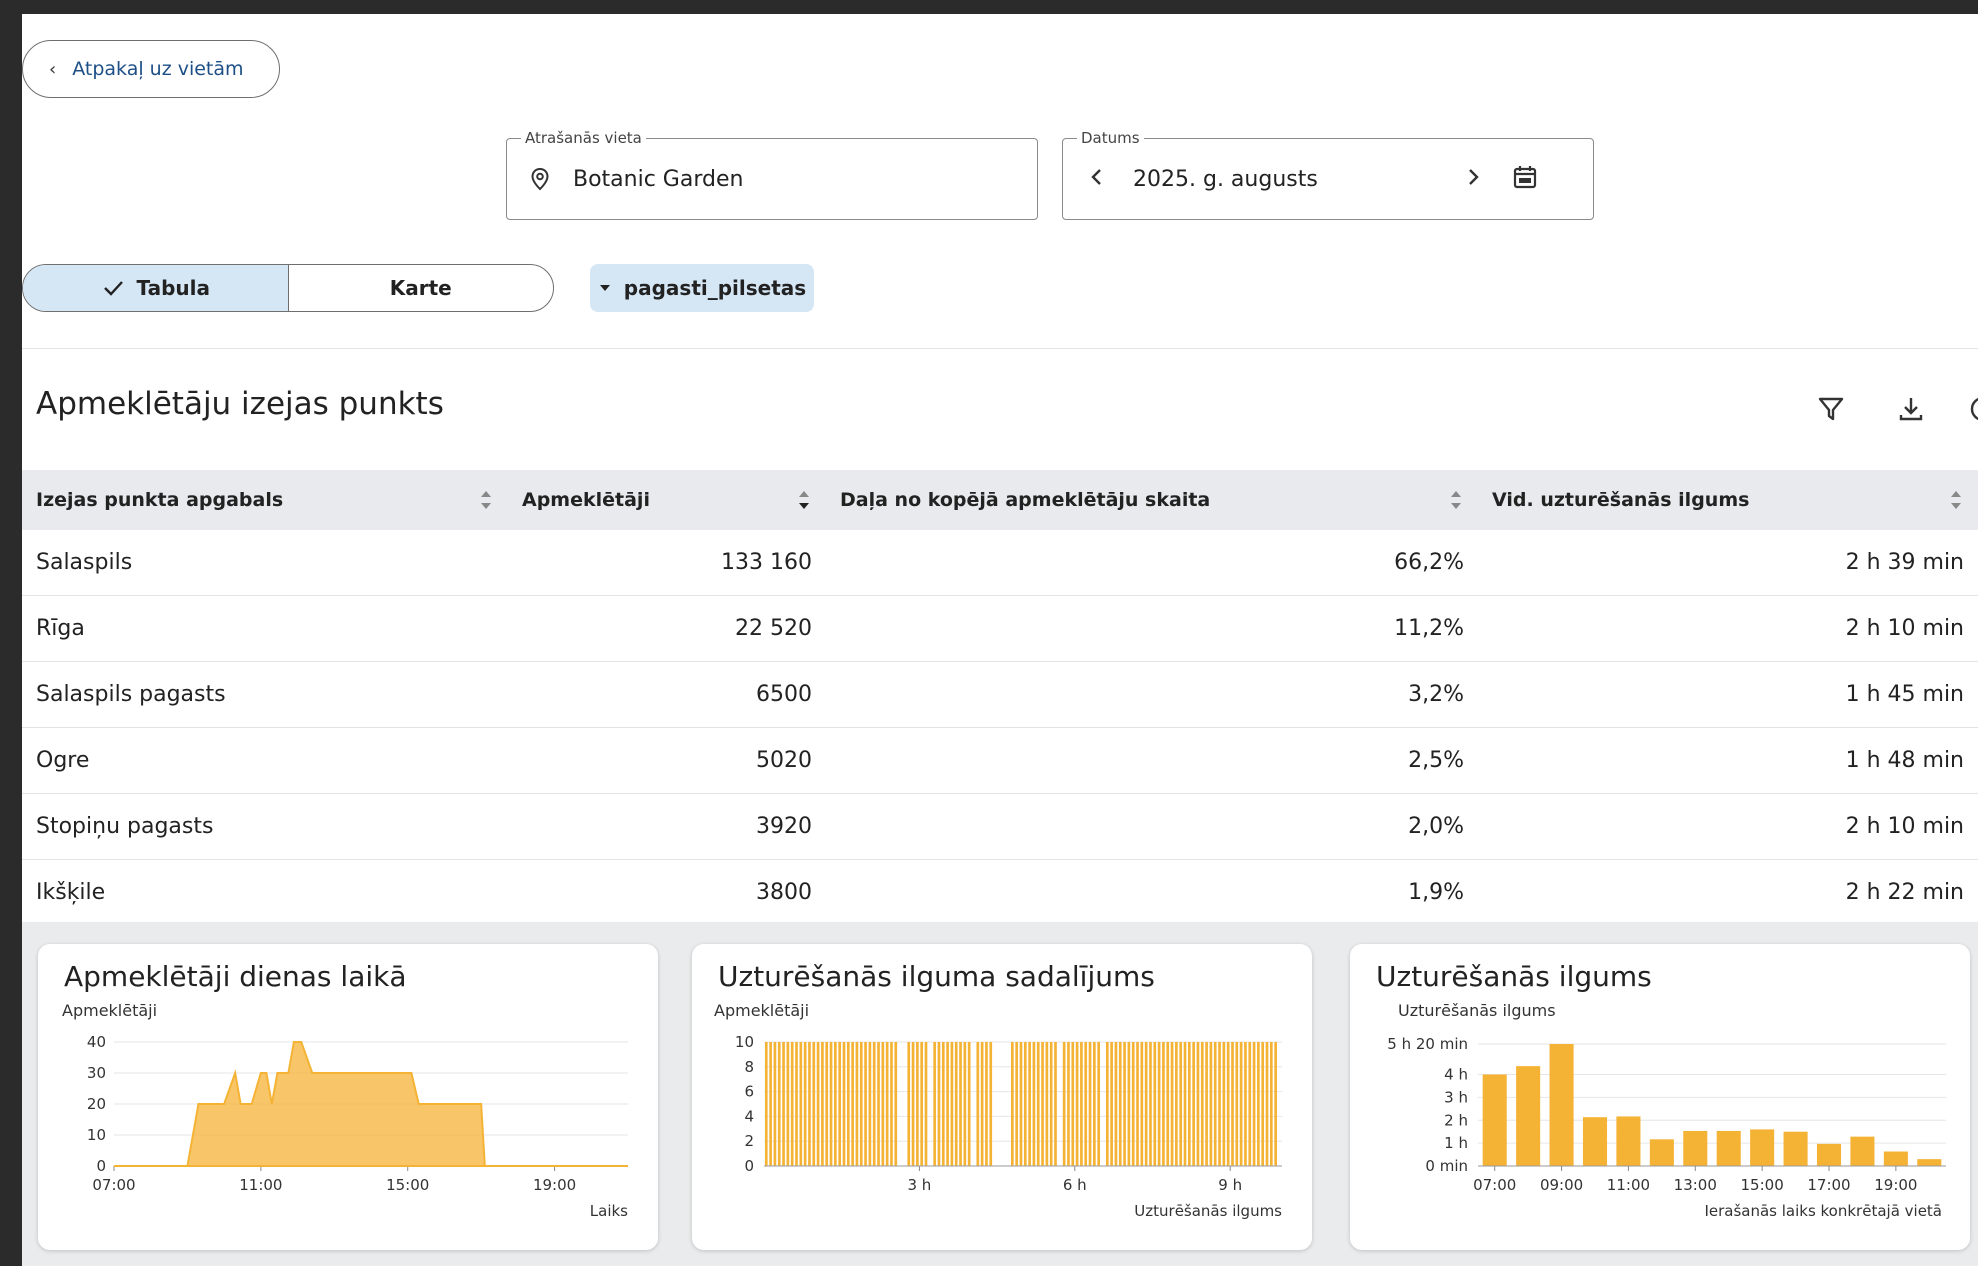  Describe the element at coordinates (1328, 174) in the screenshot. I see `date-field: Datums 2025. g. augusts` at that location.